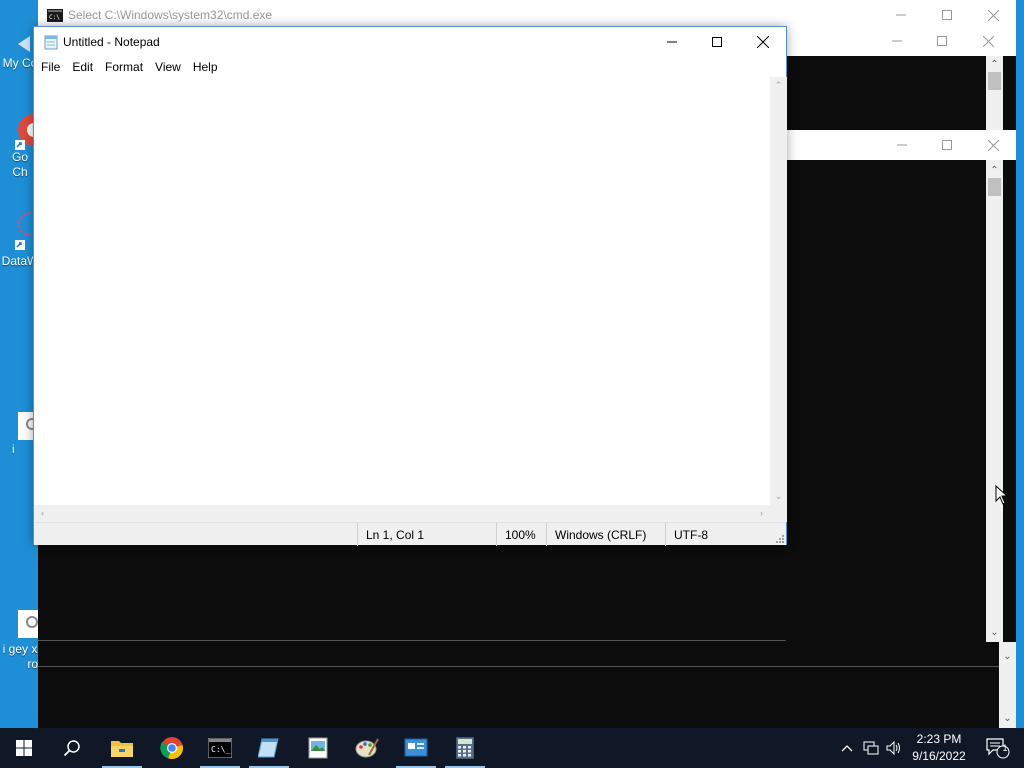 The width and height of the screenshot is (1024, 768). Describe the element at coordinates (518, 666) in the screenshot. I see `cmd-divider` at that location.